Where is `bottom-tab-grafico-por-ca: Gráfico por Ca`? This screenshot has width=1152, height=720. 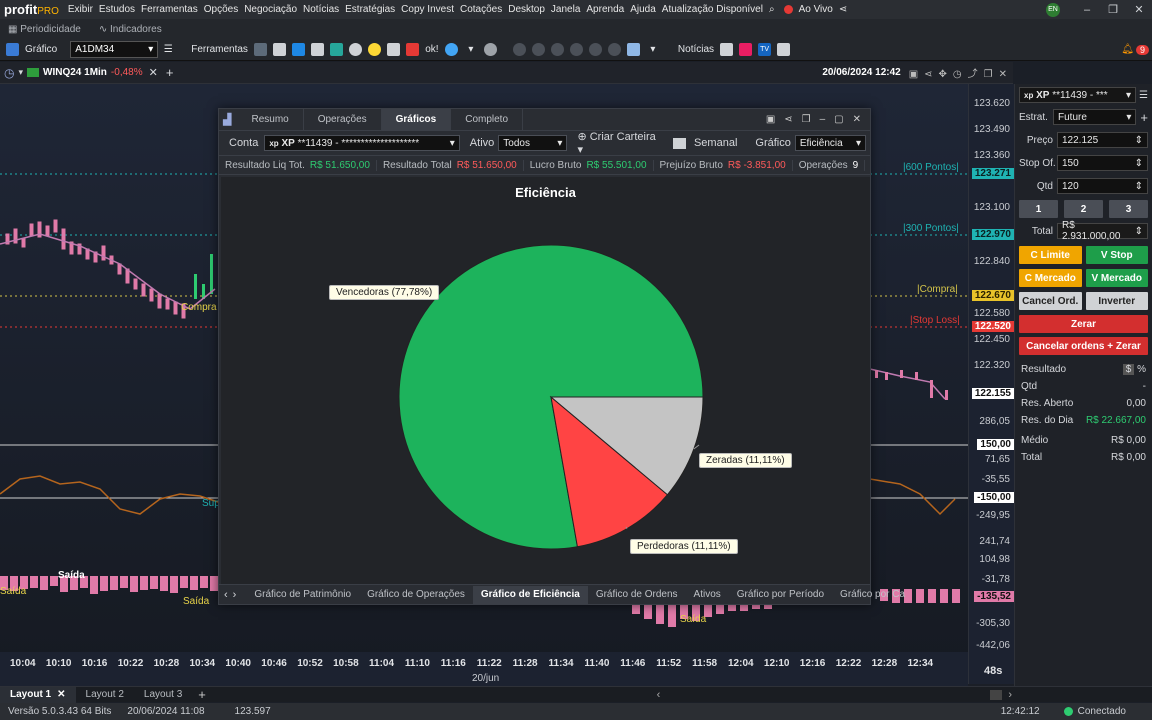
bottom-tab-grafico-por-ca: Gráfico por Ca is located at coordinates (872, 595).